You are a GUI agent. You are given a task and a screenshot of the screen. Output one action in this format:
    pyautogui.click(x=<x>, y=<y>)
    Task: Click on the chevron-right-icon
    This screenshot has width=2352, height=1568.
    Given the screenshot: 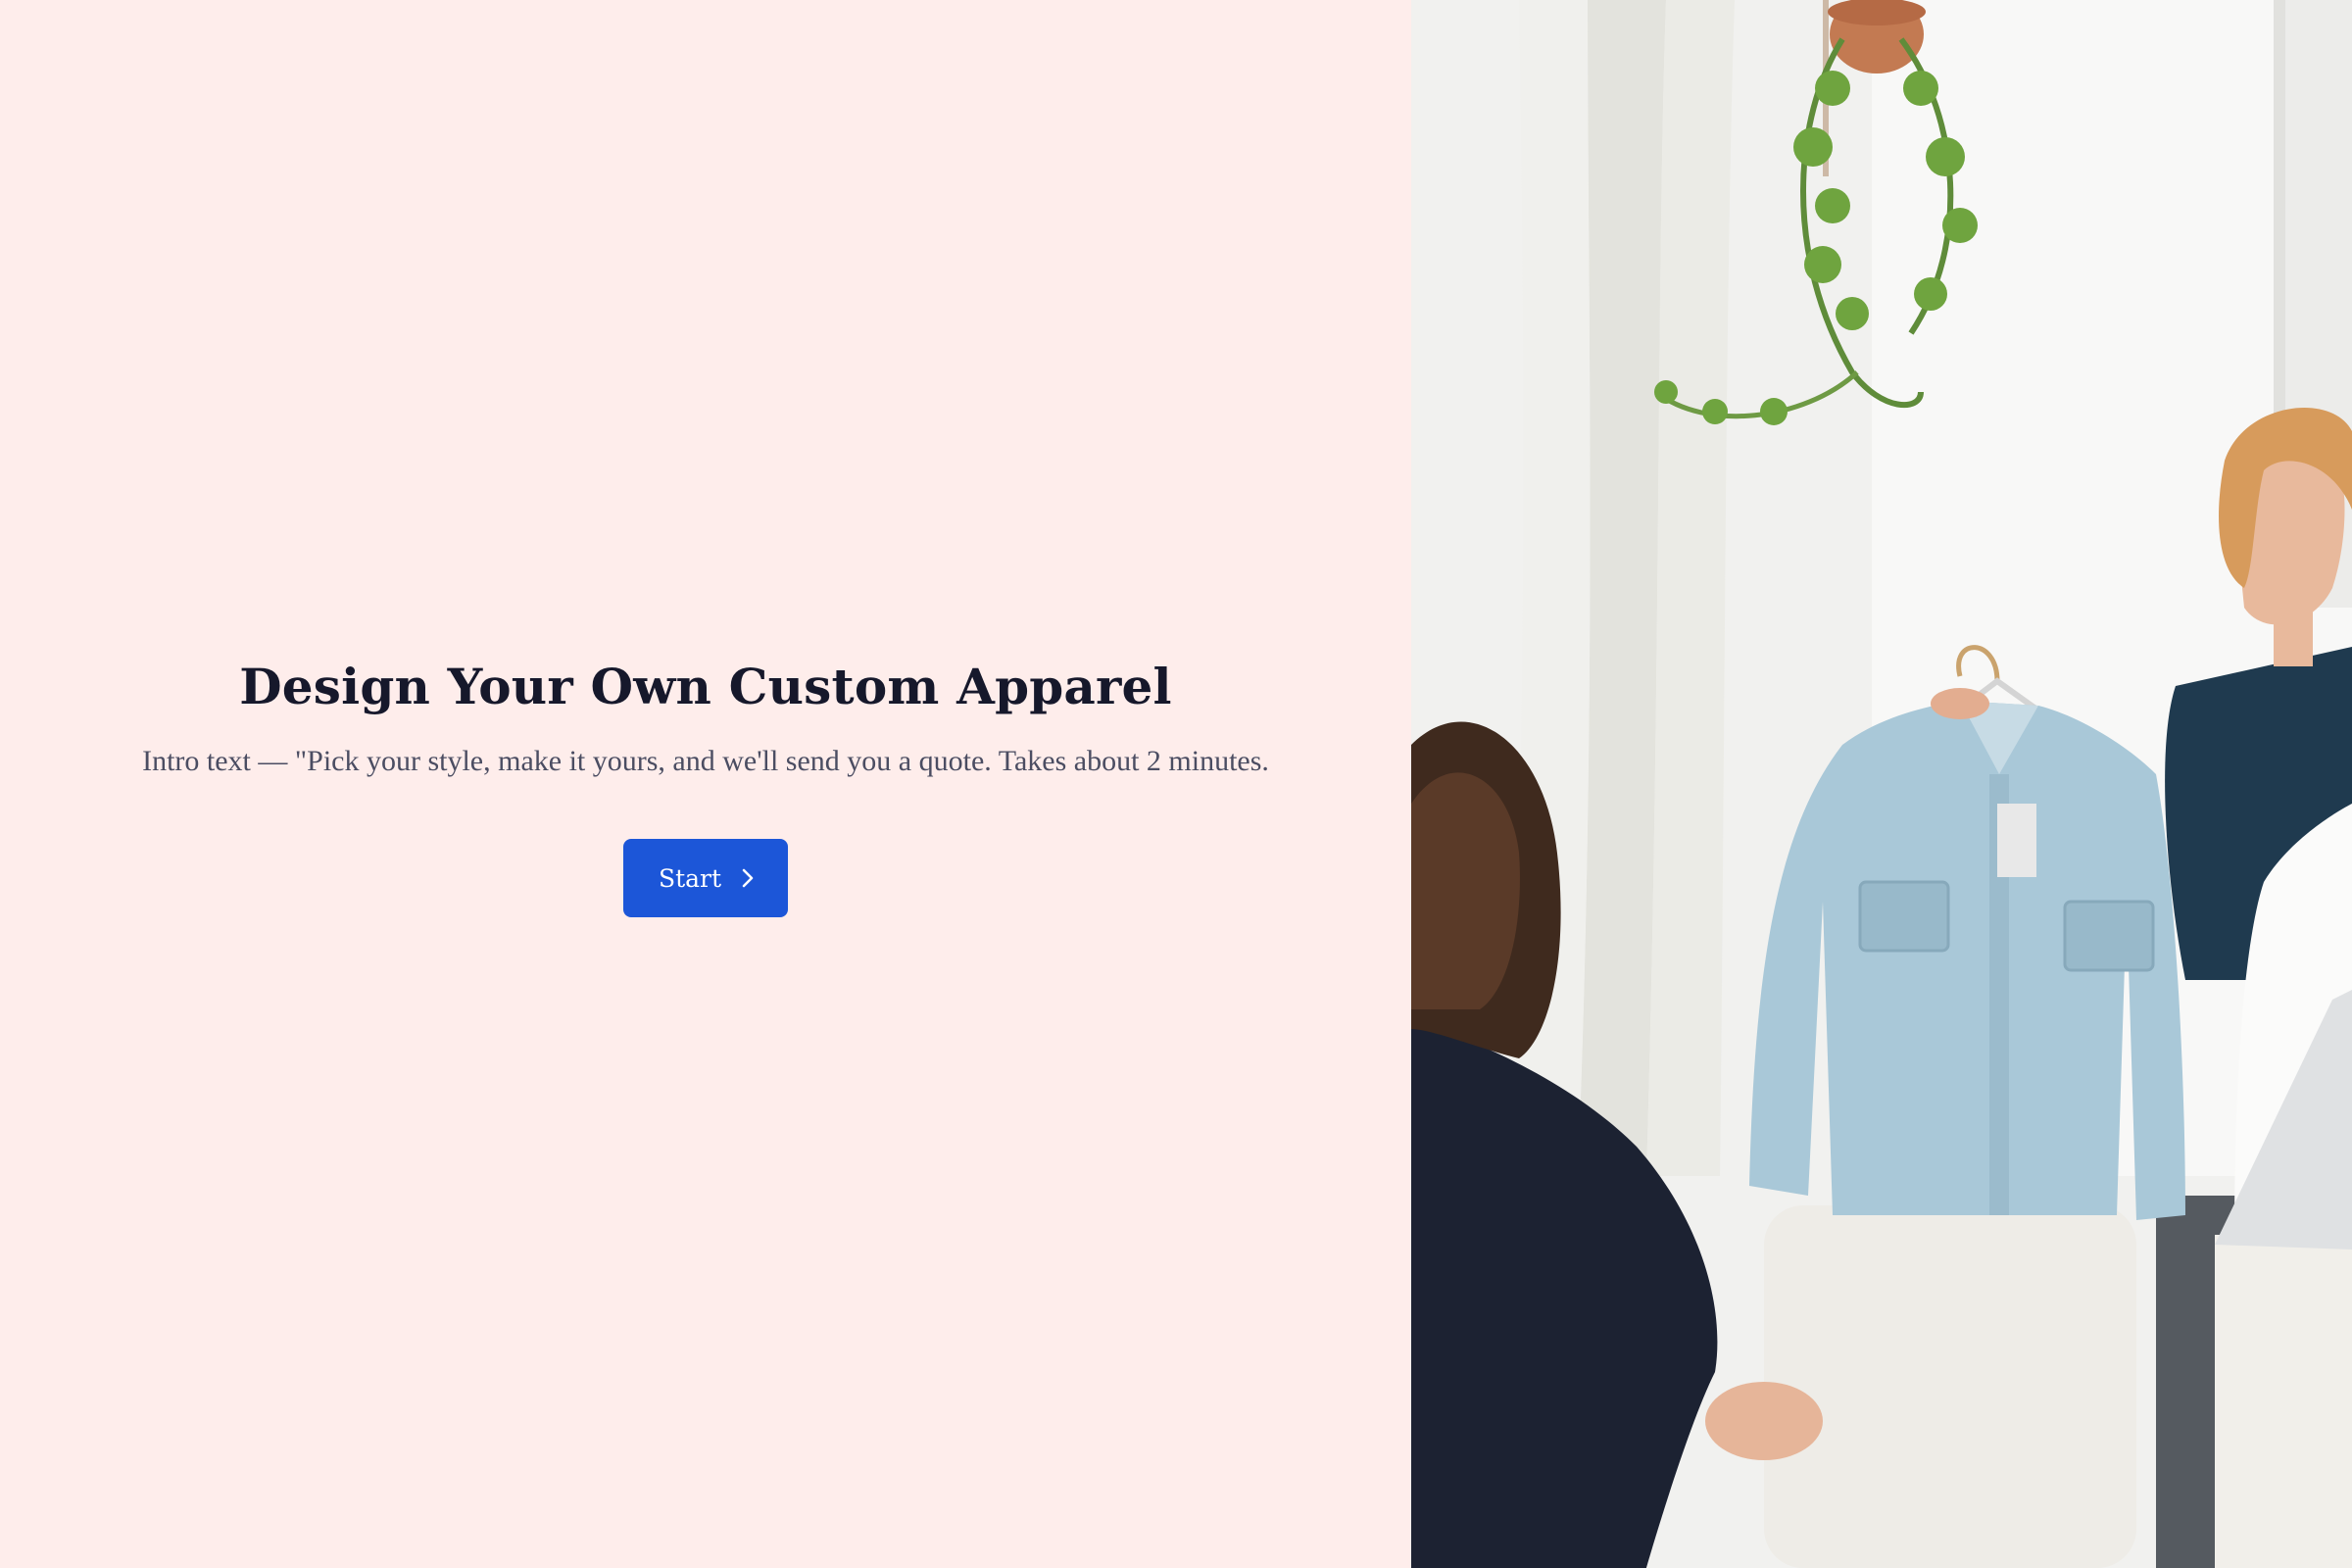 What is the action you would take?
    pyautogui.click(x=748, y=878)
    